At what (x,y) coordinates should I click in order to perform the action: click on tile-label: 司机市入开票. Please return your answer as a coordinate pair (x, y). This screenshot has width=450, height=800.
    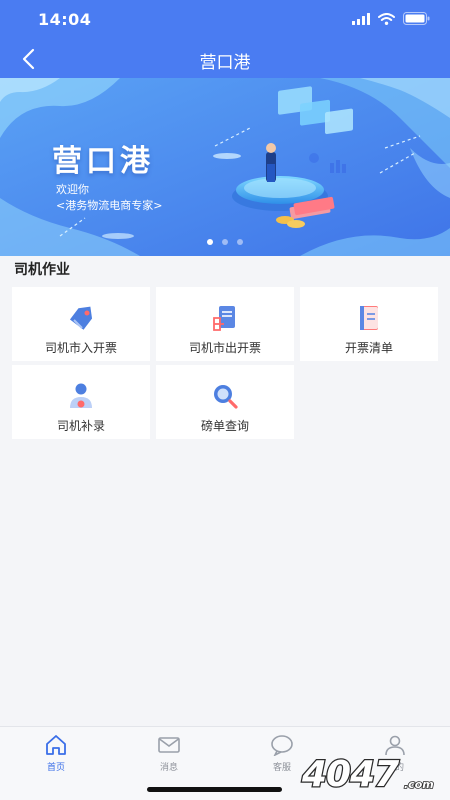
    Looking at the image, I should click on (80, 348).